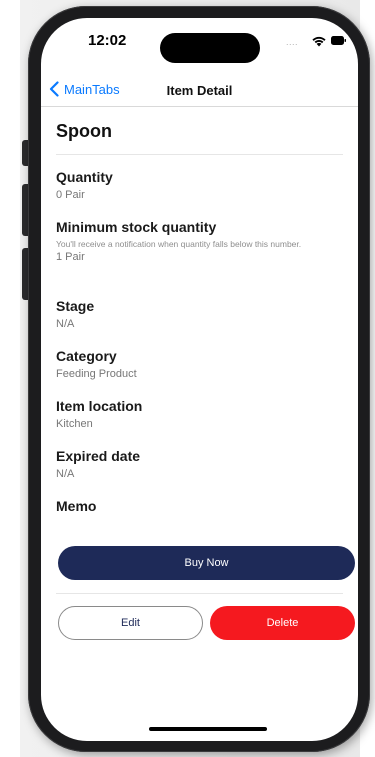 The width and height of the screenshot is (375, 757). What do you see at coordinates (98, 456) in the screenshot?
I see `field-label: Expired date` at bounding box center [98, 456].